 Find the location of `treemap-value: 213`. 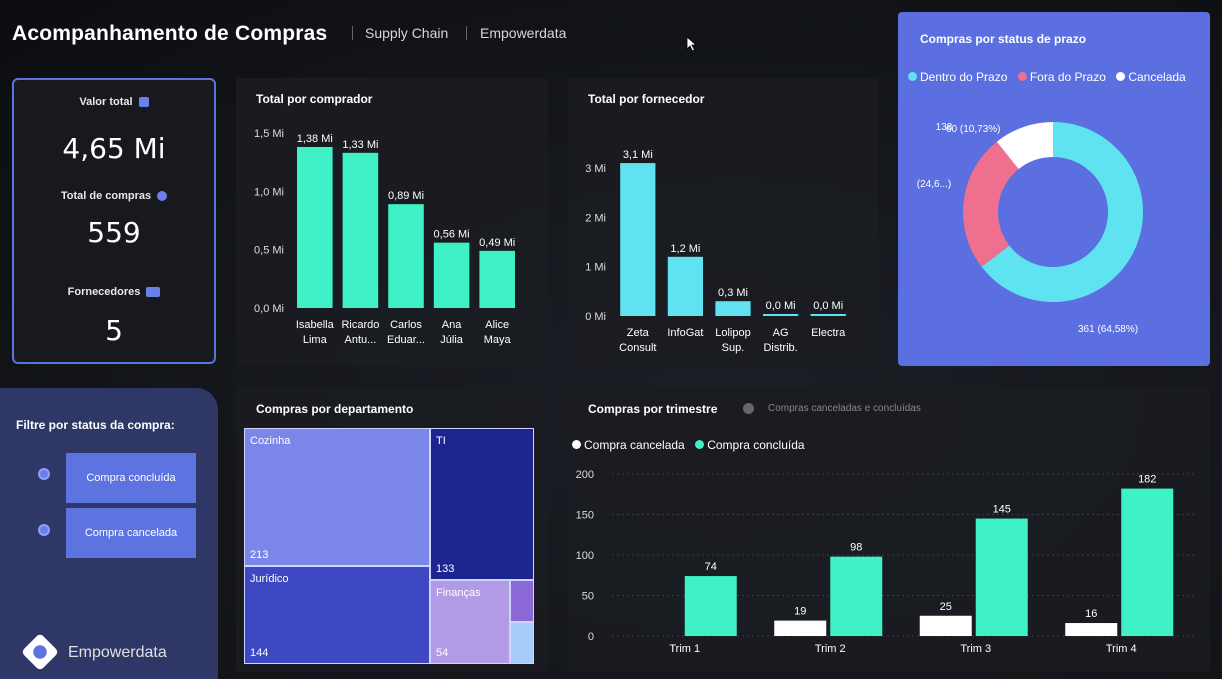

treemap-value: 213 is located at coordinates (259, 555).